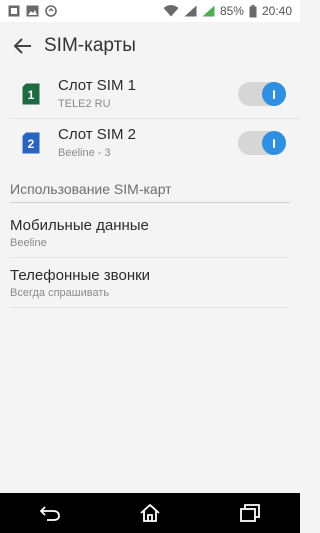  I want to click on image-notification-icon, so click(32, 11).